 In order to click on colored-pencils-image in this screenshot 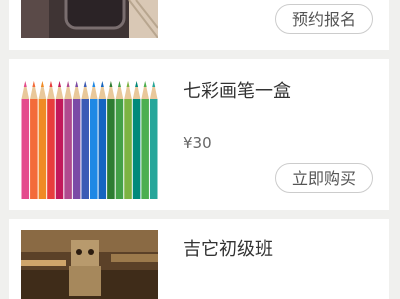, I will do `click(89, 140)`.